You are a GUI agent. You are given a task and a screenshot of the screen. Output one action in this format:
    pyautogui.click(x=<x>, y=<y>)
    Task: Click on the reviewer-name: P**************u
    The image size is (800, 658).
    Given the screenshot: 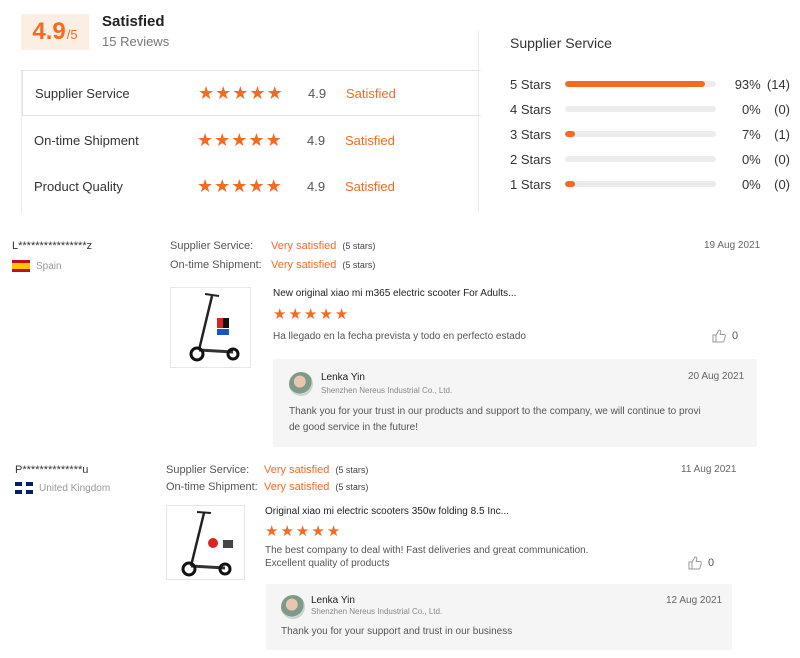 What is the action you would take?
    pyautogui.click(x=52, y=470)
    